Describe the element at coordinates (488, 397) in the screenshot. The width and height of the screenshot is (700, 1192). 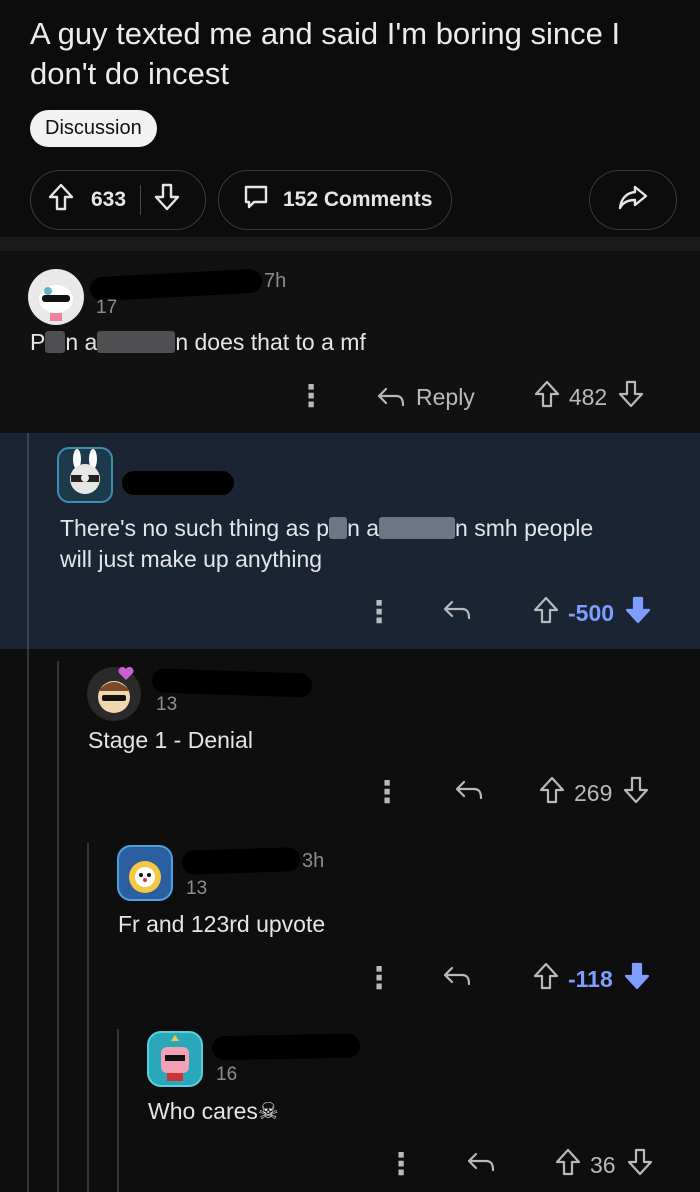
I see `comment-actions: ⋮ Reply 482` at that location.